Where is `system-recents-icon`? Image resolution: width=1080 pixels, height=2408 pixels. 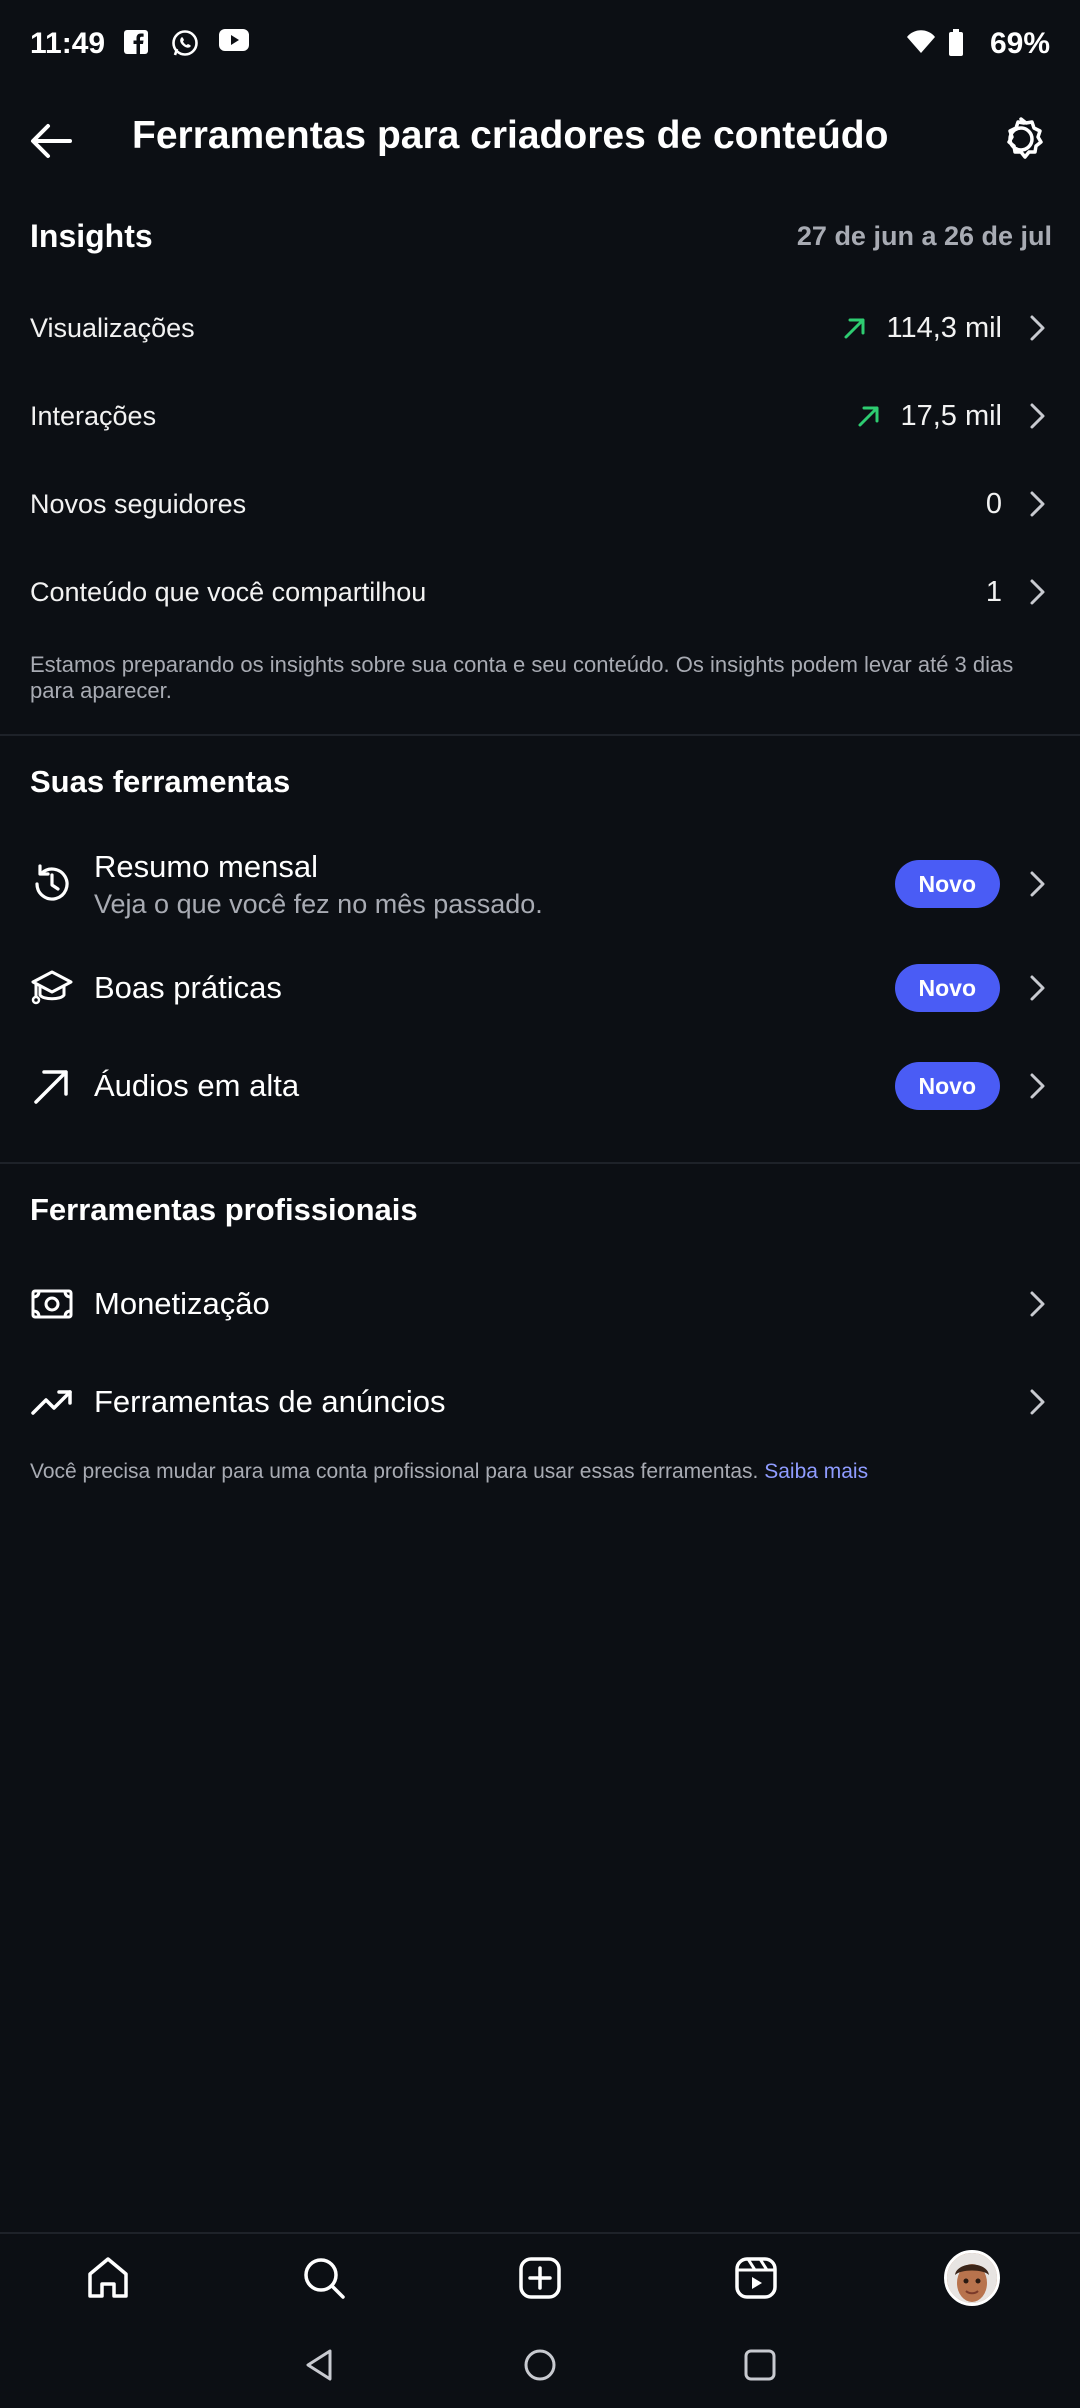
system-recents-icon is located at coordinates (760, 2365).